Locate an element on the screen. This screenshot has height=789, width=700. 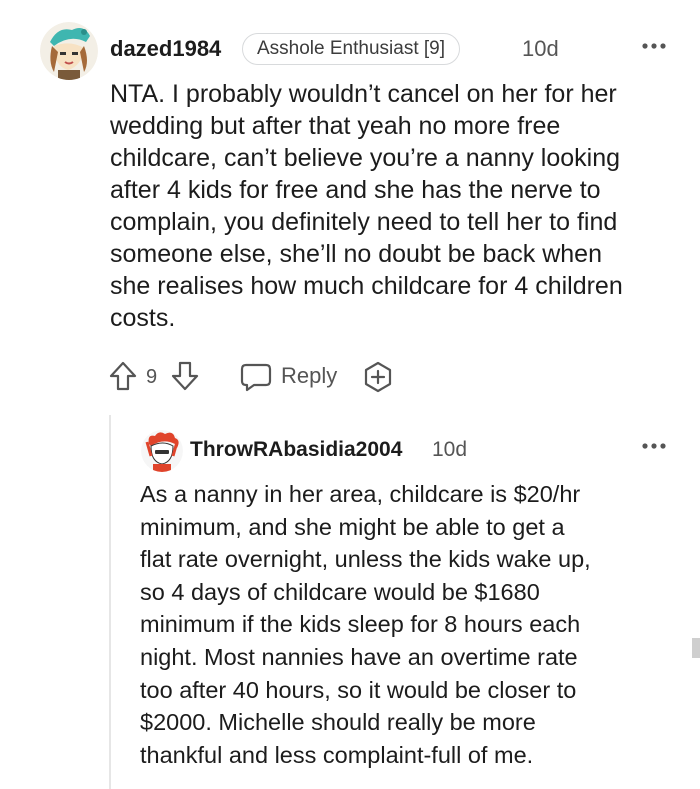
reply-bubble-icon is located at coordinates (256, 377).